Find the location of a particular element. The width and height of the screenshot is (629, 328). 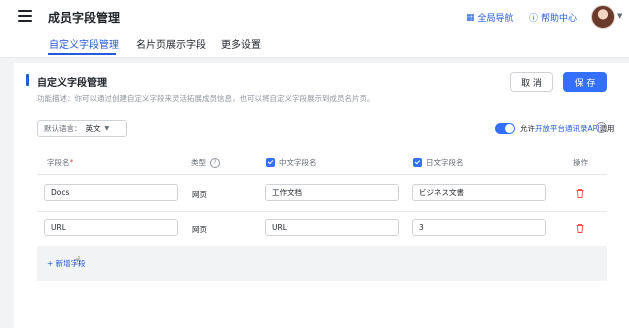

japanese-name-input: ビジネス文書 is located at coordinates (479, 192).